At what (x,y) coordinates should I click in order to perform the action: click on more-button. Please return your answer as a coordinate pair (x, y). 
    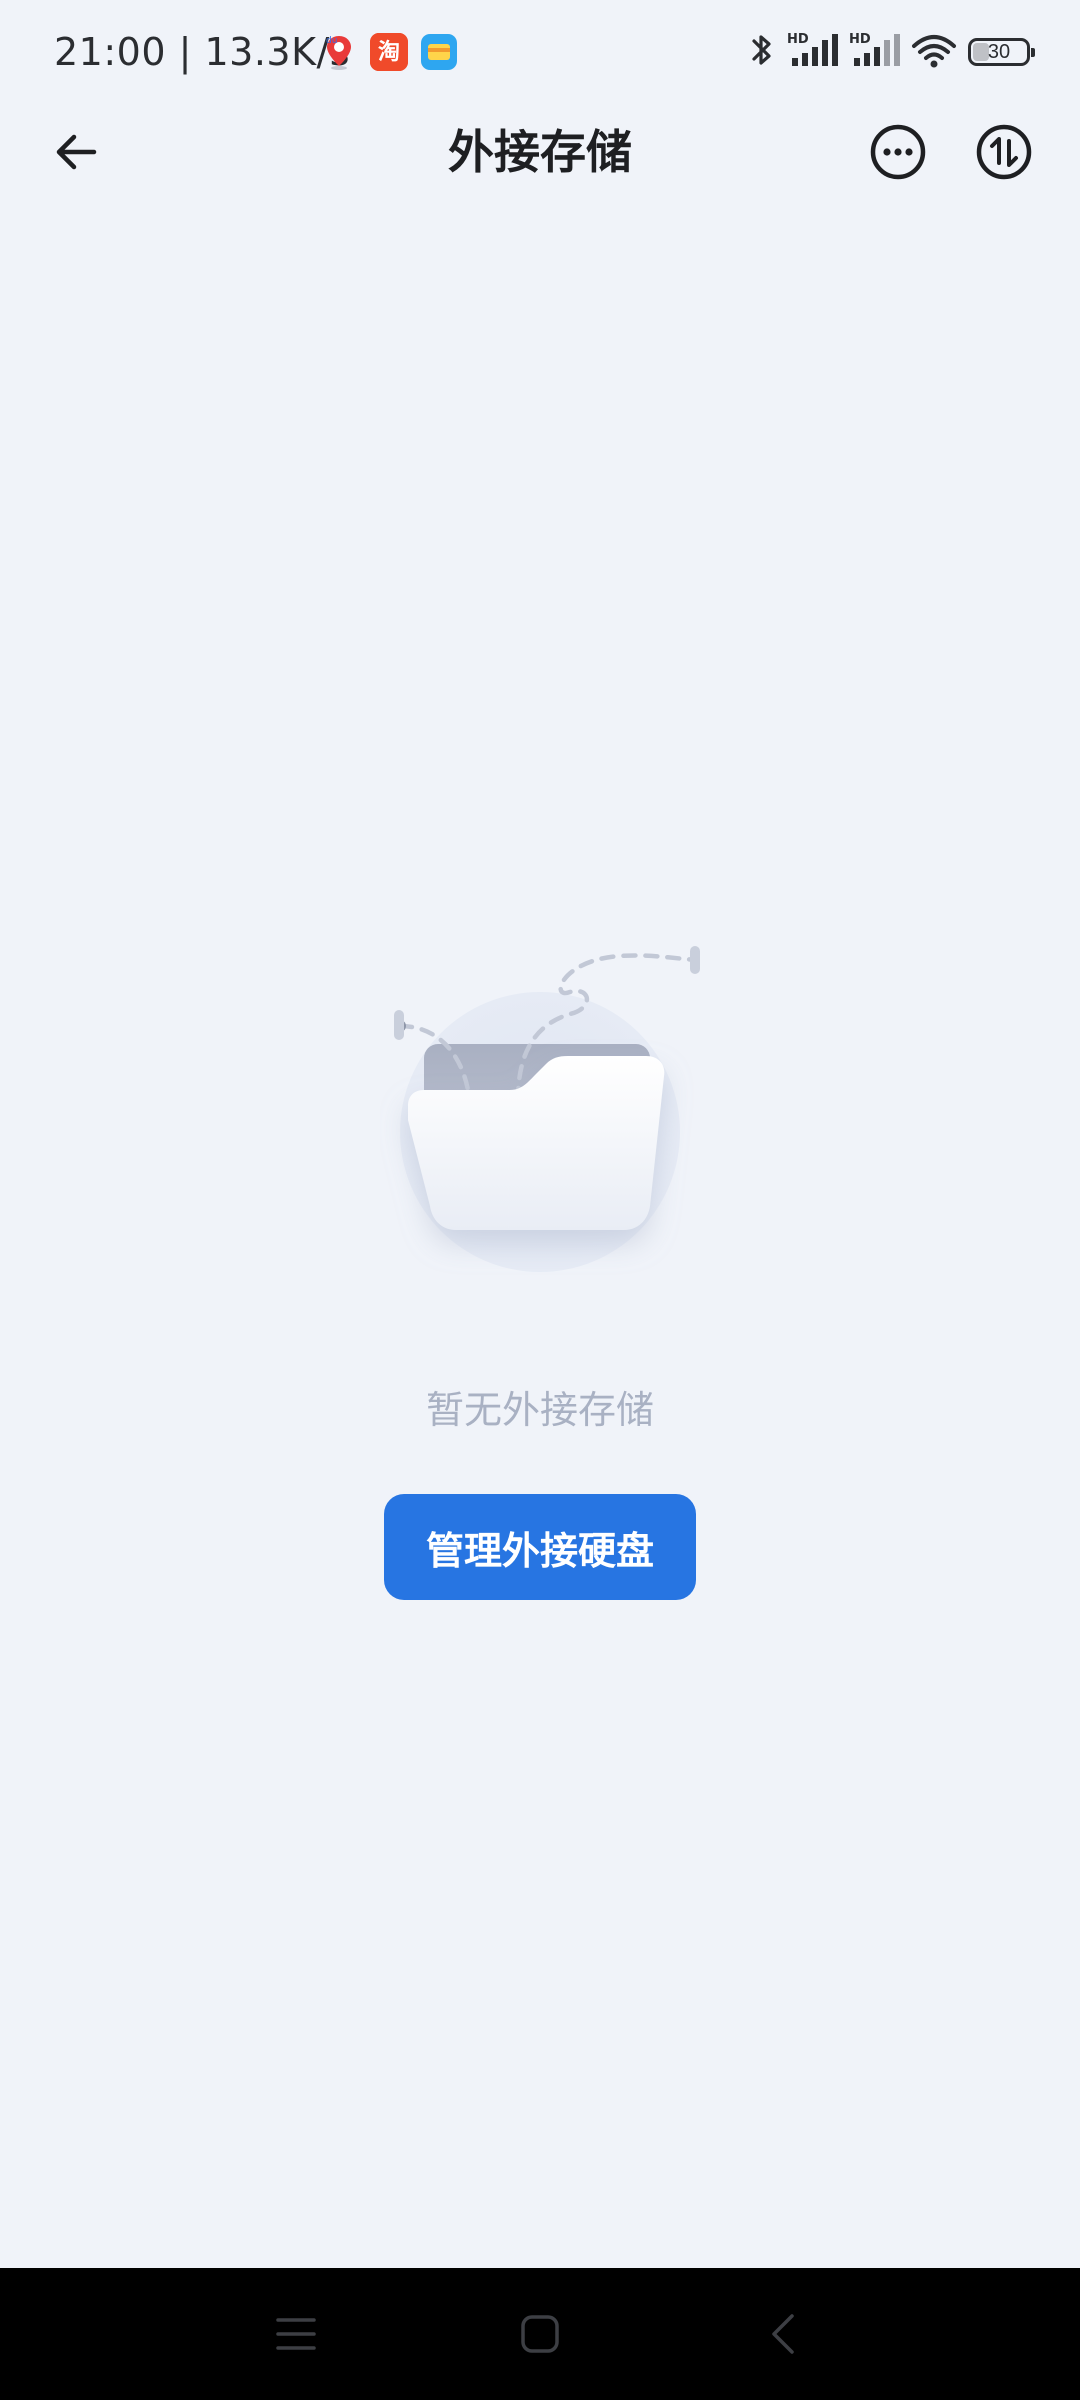
    Looking at the image, I should click on (898, 152).